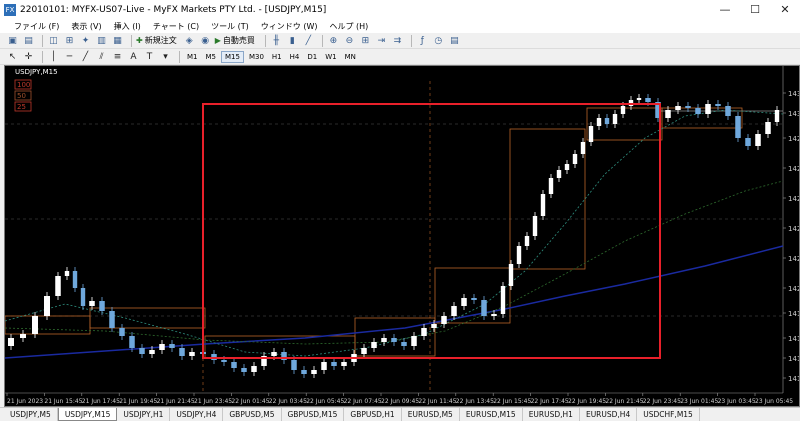  What do you see at coordinates (32, 26) in the screenshot?
I see `menu-file: ファイル (F)` at bounding box center [32, 26].